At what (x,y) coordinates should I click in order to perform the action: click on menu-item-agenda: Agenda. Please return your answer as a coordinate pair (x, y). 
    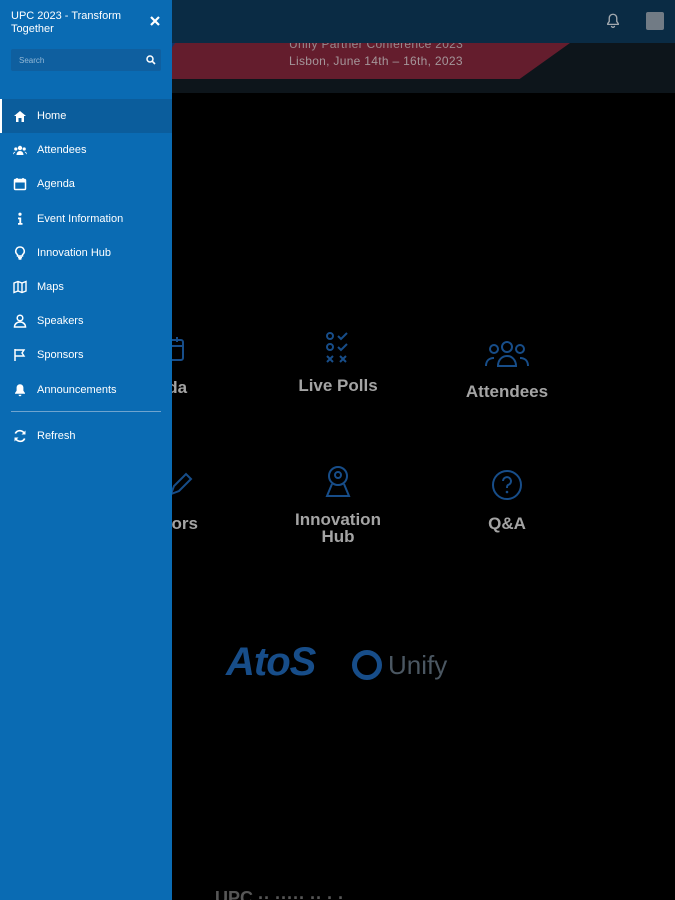
    Looking at the image, I should click on (86, 184).